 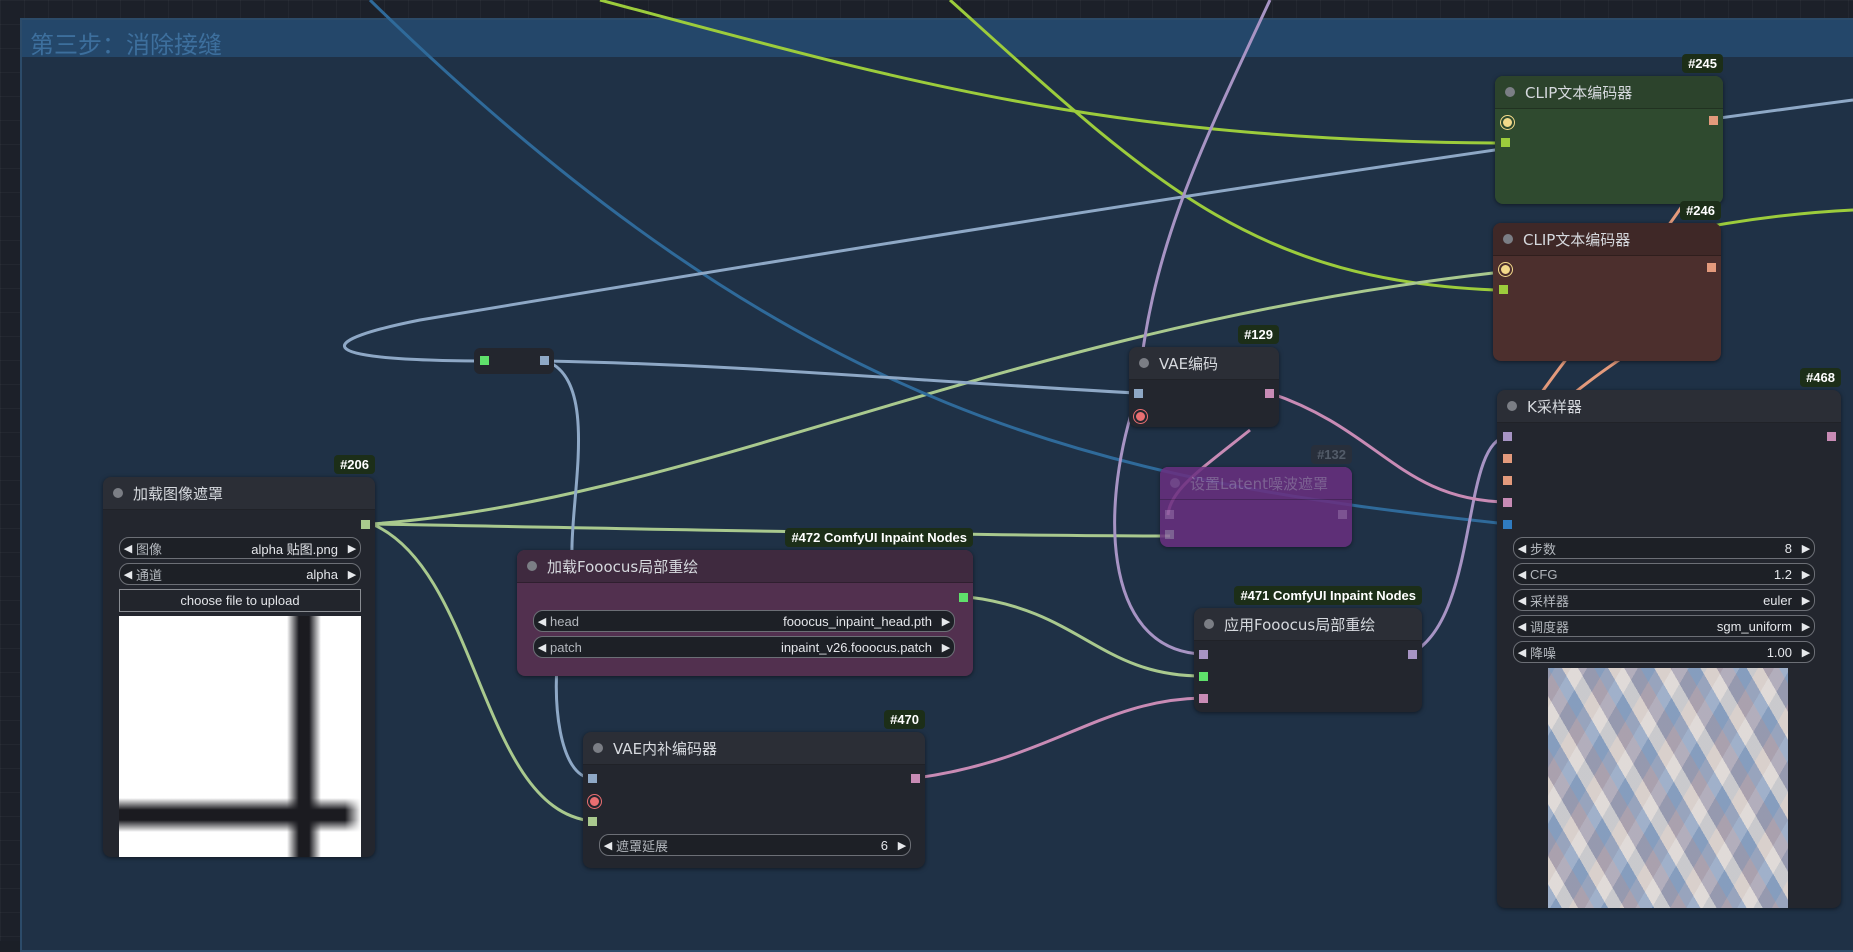 I want to click on node-title: VAE内补编码器, so click(x=754, y=748).